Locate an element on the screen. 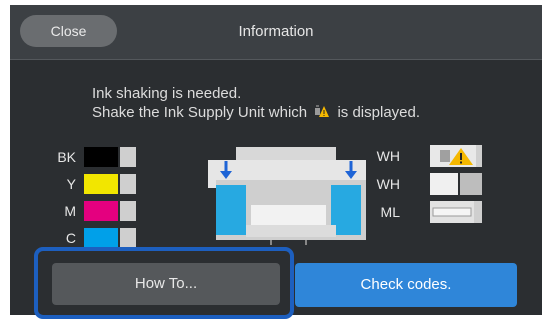  close-button: Close is located at coordinates (68, 31).